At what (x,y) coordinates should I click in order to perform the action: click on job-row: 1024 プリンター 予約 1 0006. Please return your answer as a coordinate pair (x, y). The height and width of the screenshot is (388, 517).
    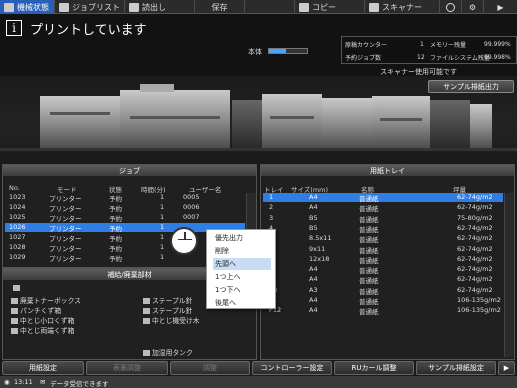
    Looking at the image, I should click on (125, 208).